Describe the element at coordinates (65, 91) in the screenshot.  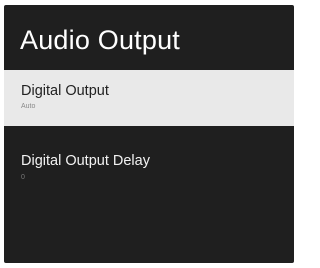
I see `menu-item-label: Digital Output` at that location.